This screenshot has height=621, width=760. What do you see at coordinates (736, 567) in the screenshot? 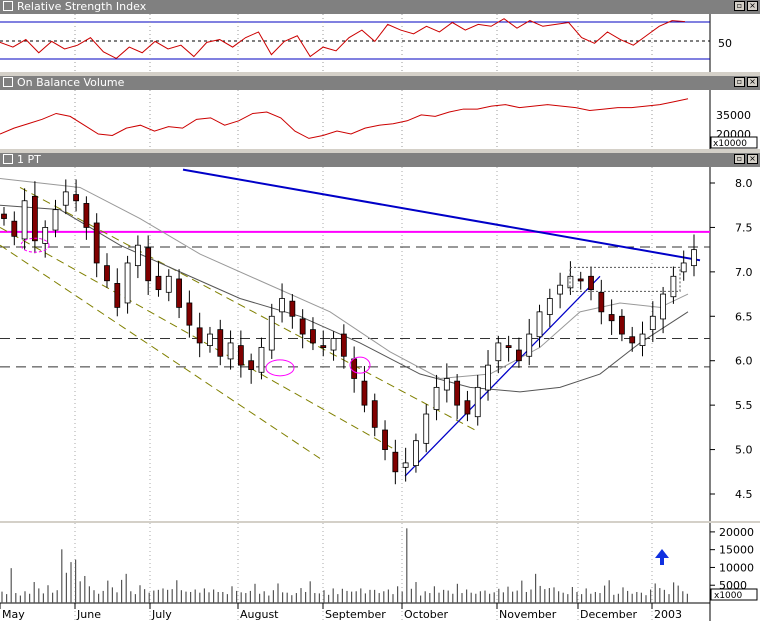
I see `volume-tick-label: 10000` at bounding box center [736, 567].